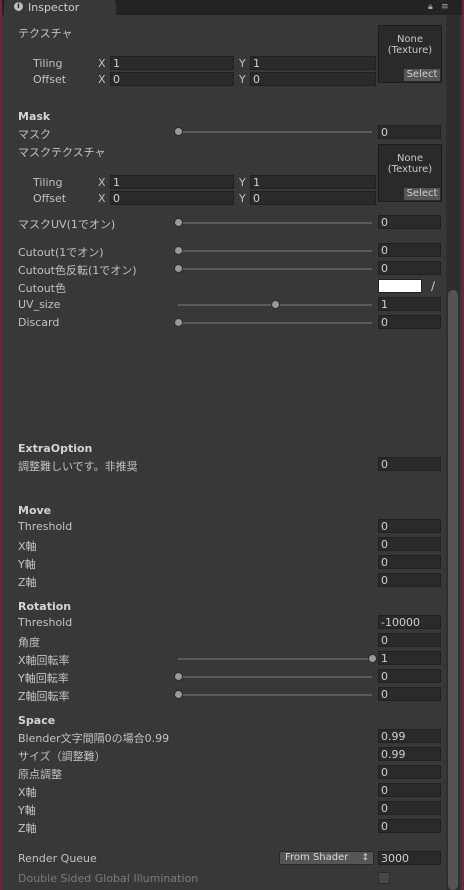 The width and height of the screenshot is (464, 890). I want to click on rotation-threshold-label: Threshold, so click(45, 622).